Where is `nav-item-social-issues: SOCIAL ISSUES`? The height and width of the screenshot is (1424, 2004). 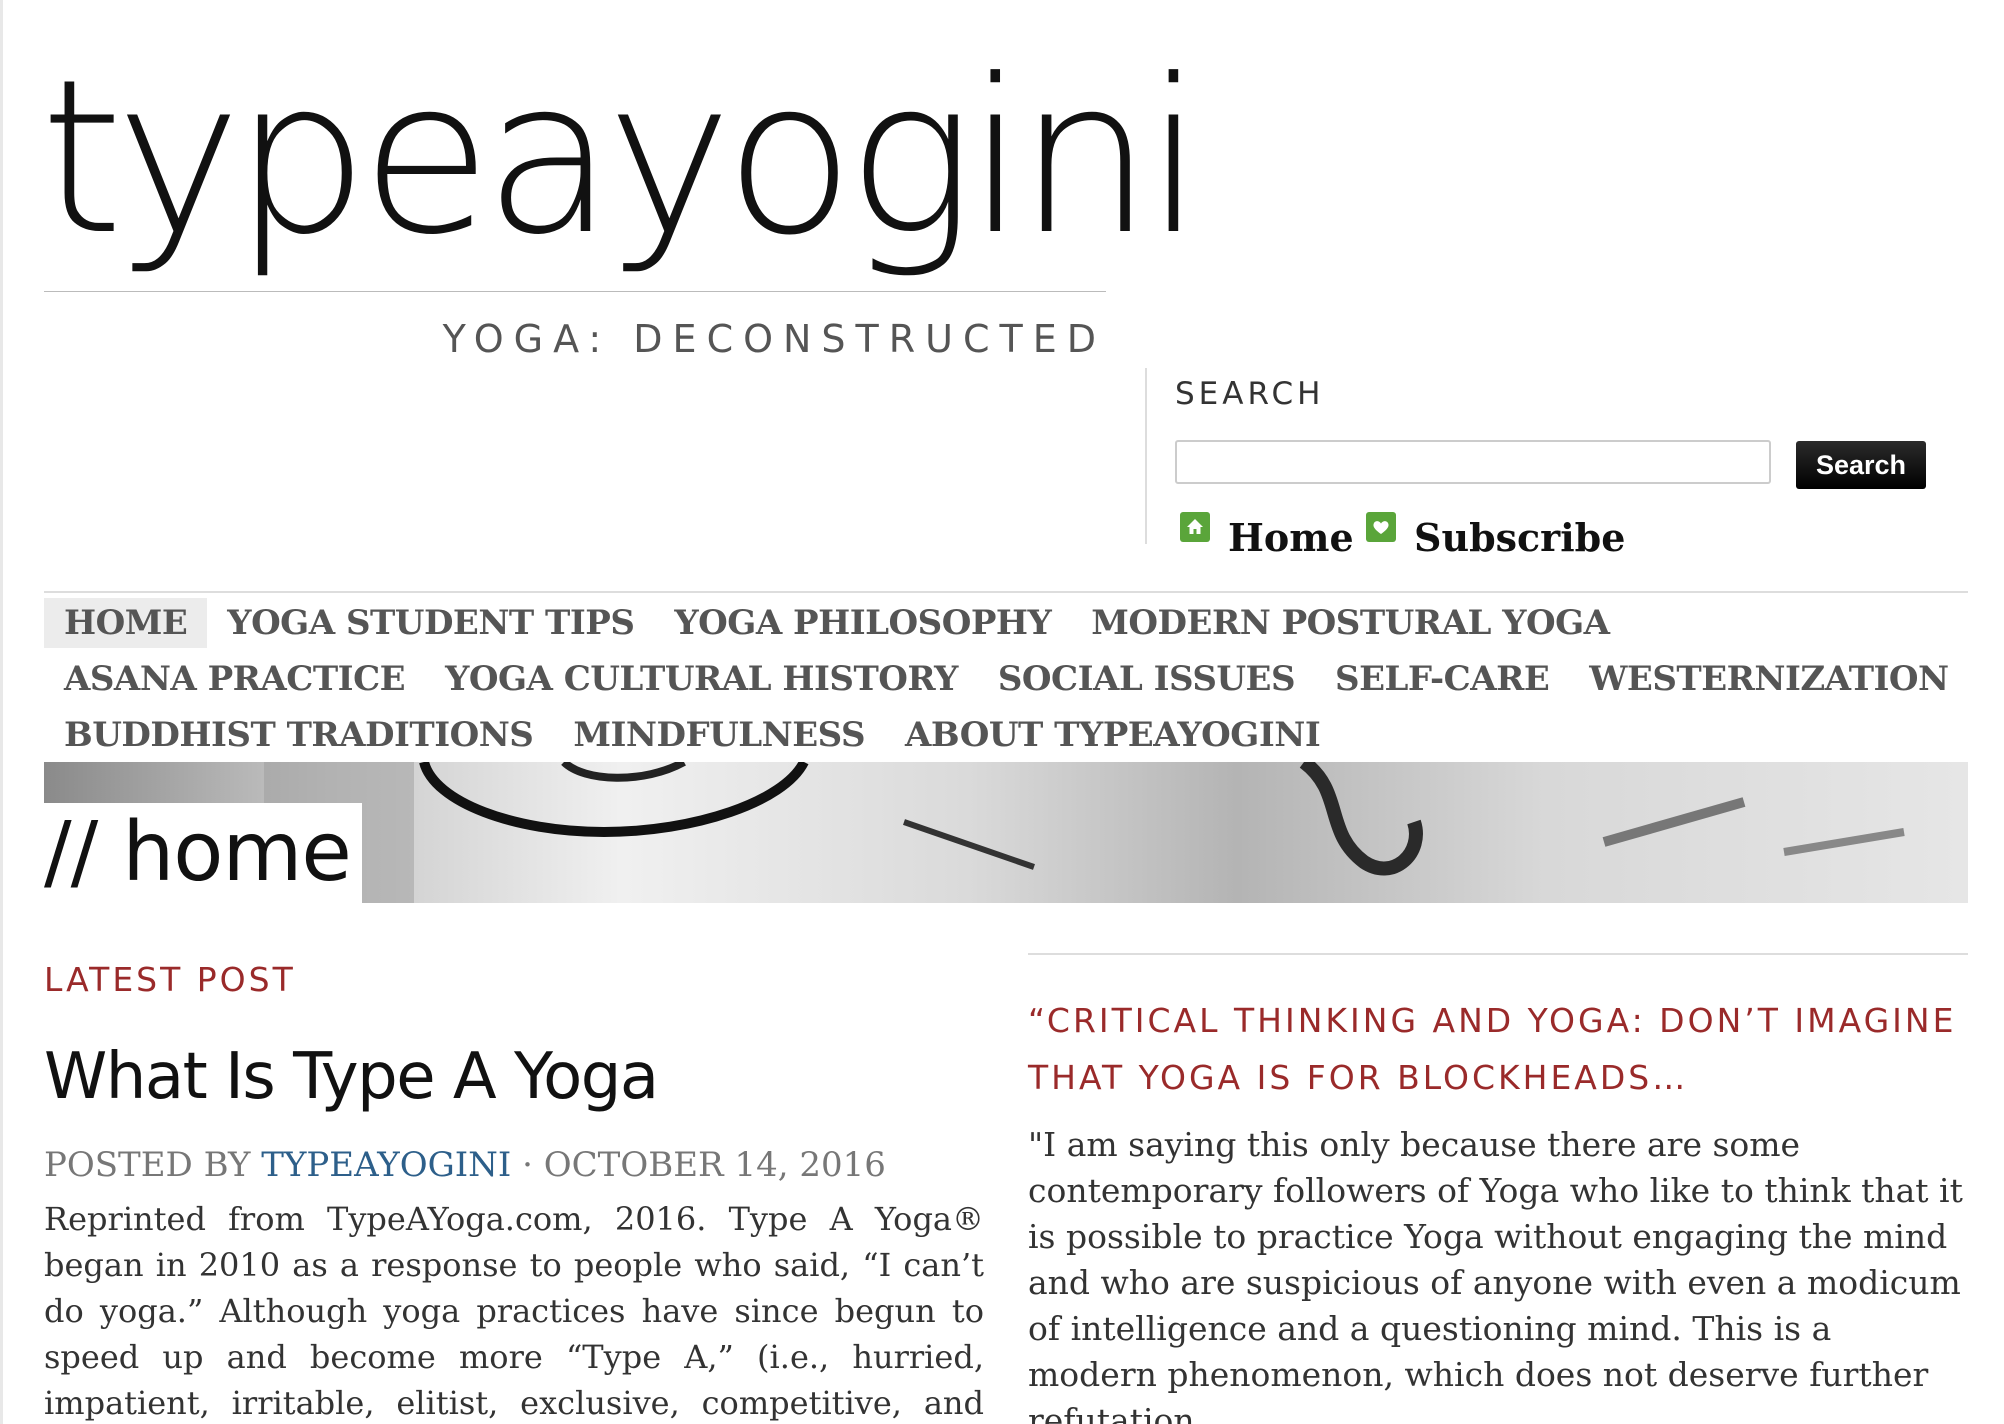
nav-item-social-issues: SOCIAL ISSUES is located at coordinates (1146, 679).